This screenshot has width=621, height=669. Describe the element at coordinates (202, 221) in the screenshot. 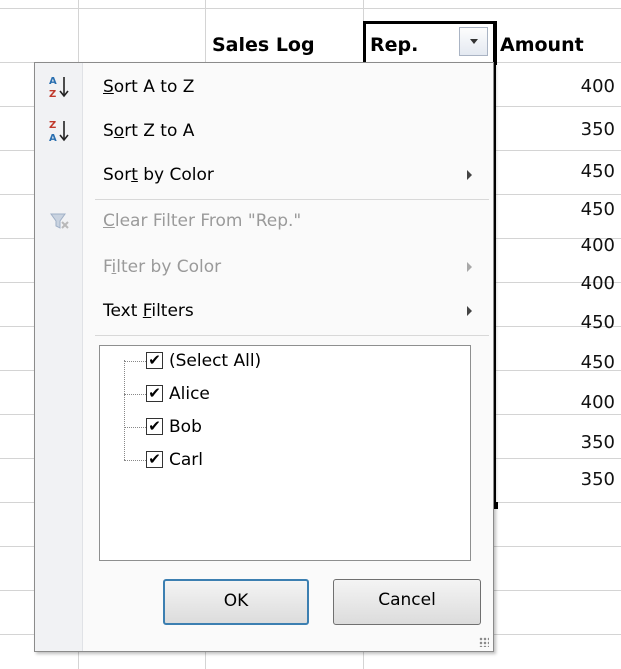

I see `menu-item-label: Clear Filter From "Rep."` at that location.